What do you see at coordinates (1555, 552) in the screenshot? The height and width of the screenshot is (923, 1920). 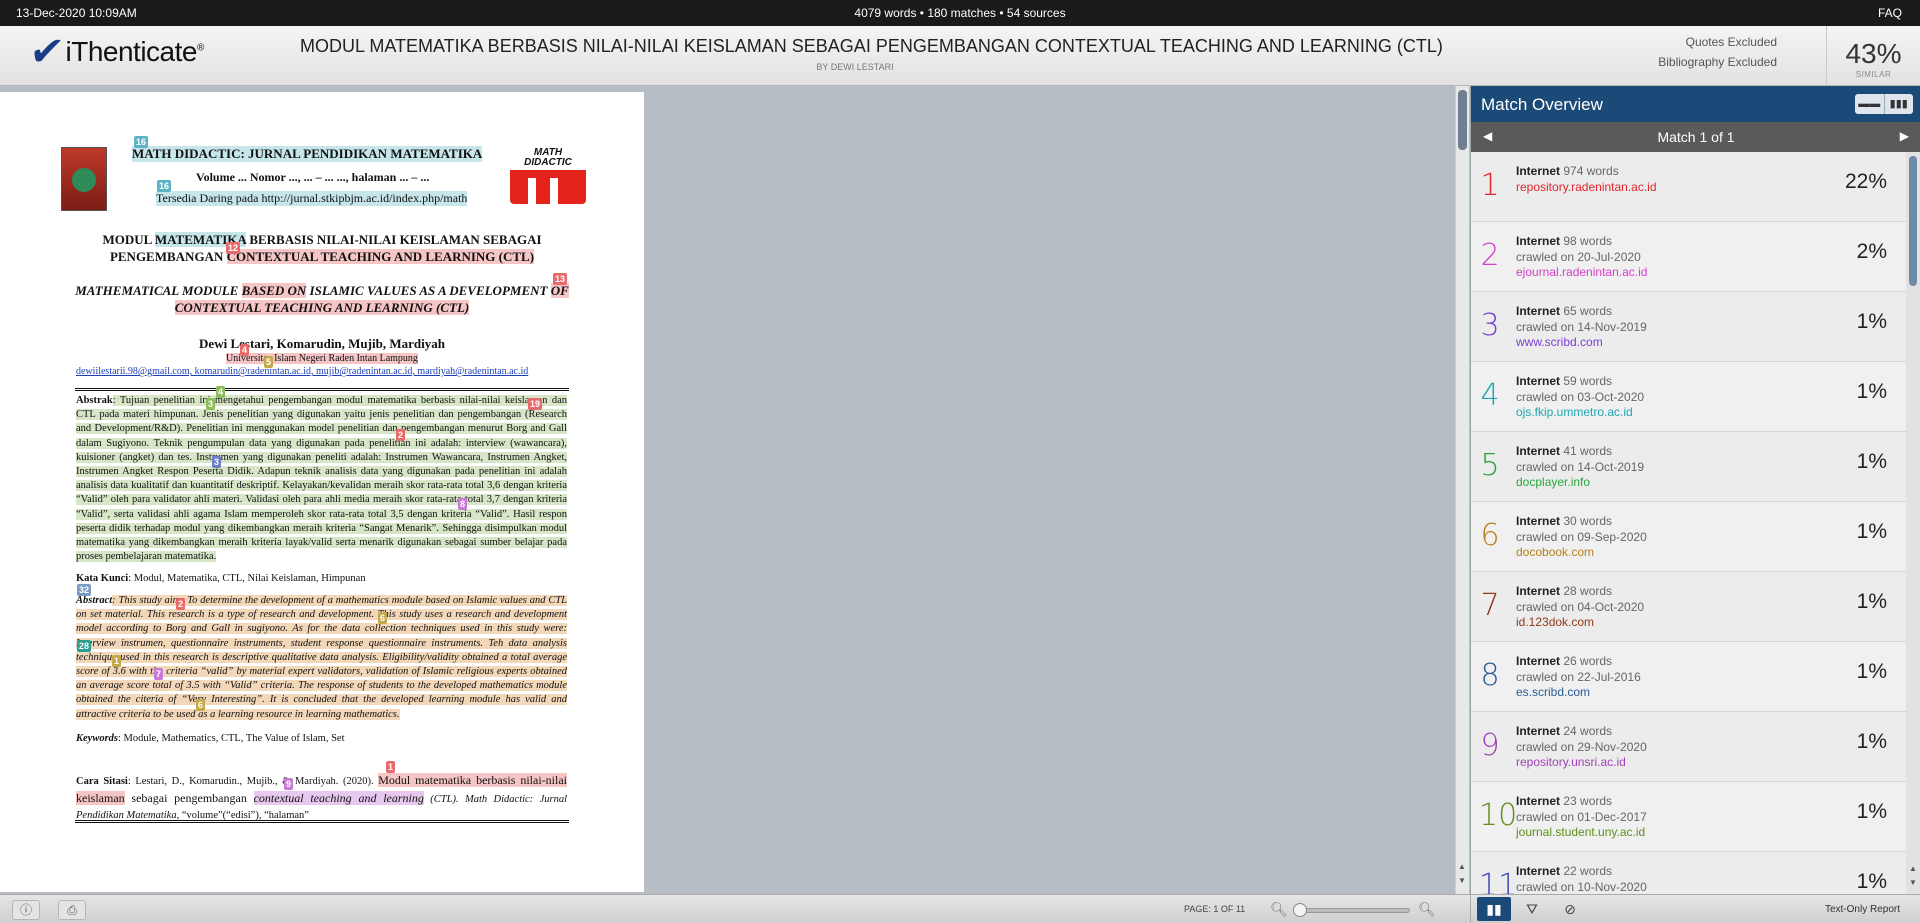 I see `match-url: docobook.com` at bounding box center [1555, 552].